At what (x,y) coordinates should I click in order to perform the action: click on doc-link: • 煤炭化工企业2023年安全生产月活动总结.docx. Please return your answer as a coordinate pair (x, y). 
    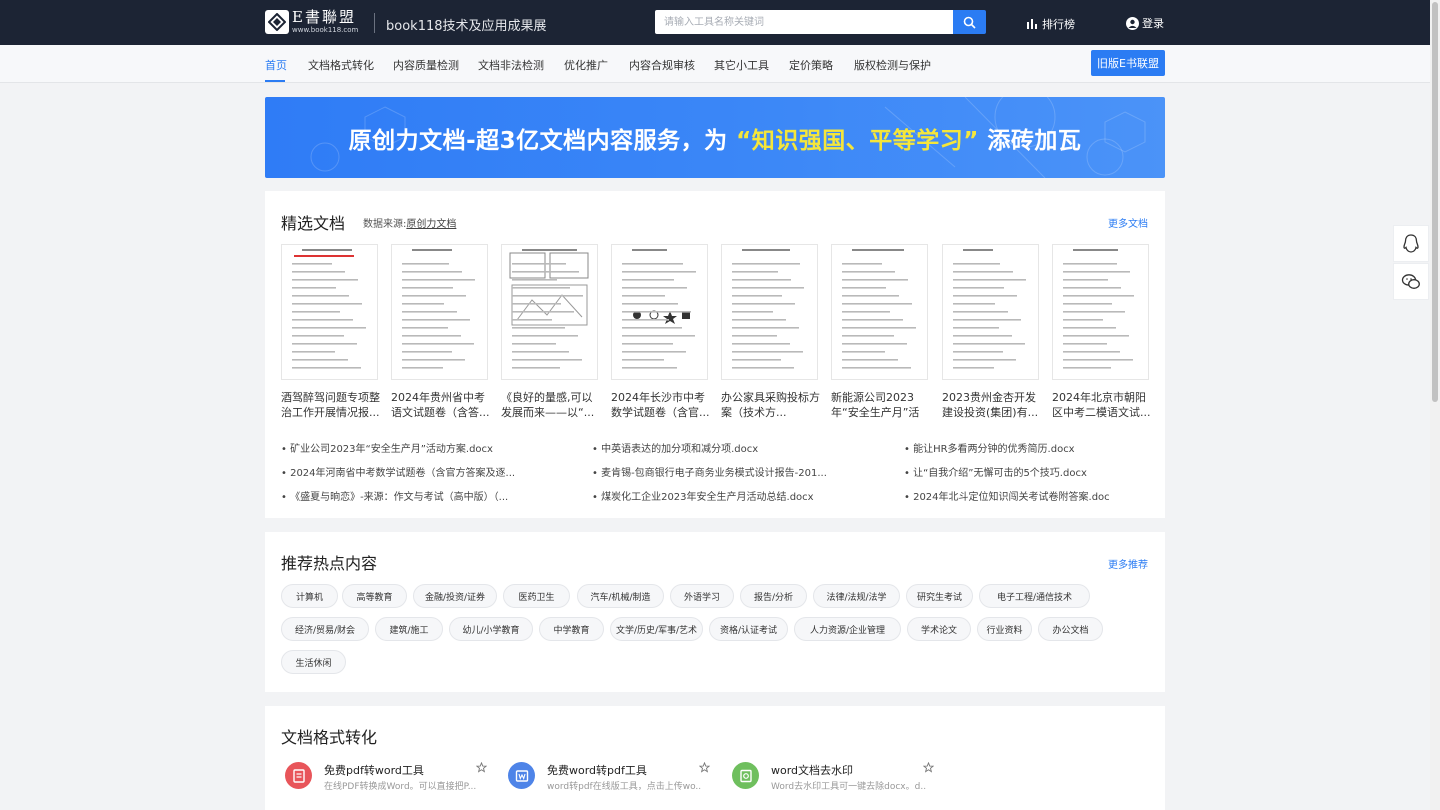
    Looking at the image, I should click on (737, 495).